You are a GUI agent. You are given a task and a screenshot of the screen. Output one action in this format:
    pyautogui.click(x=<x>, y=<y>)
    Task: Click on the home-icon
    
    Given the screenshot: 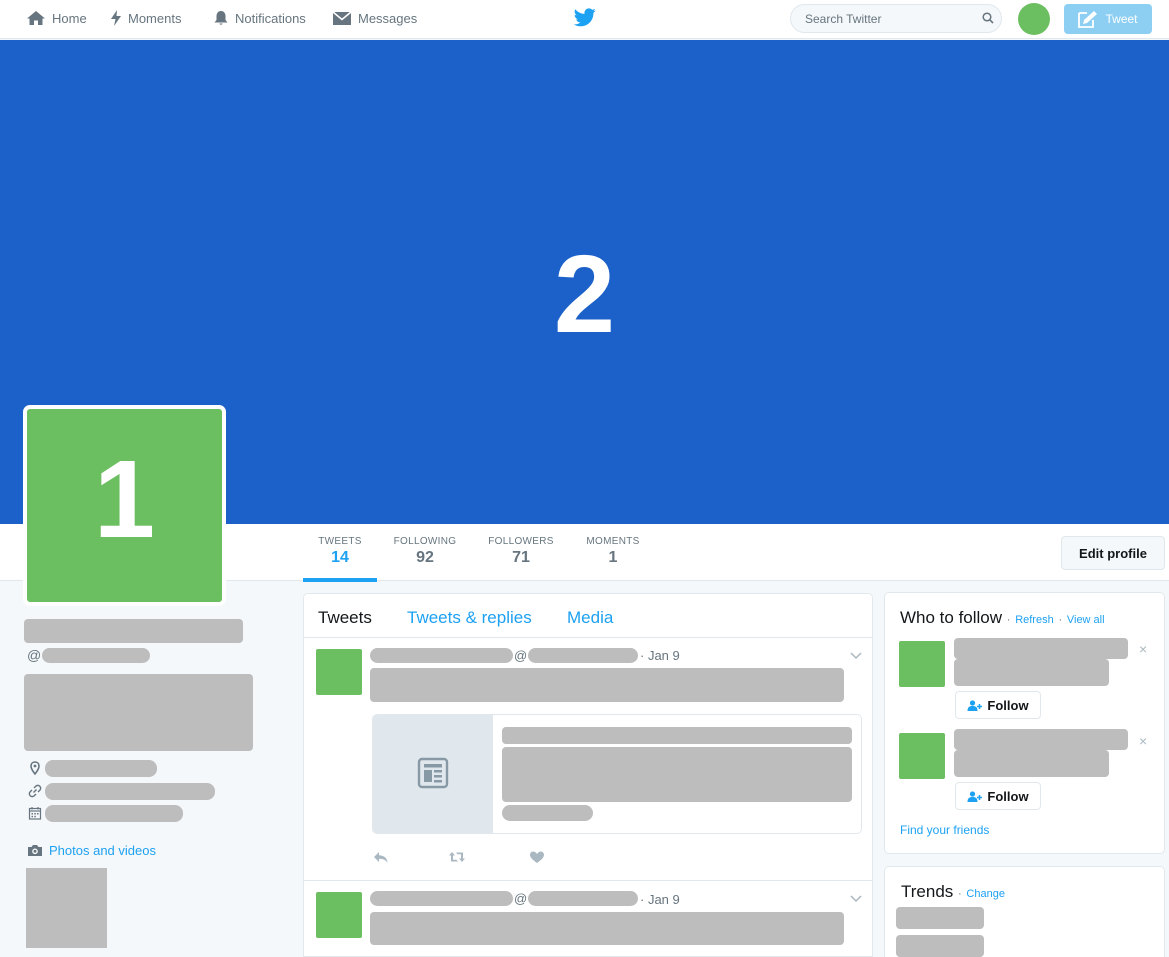 What is the action you would take?
    pyautogui.click(x=36, y=18)
    